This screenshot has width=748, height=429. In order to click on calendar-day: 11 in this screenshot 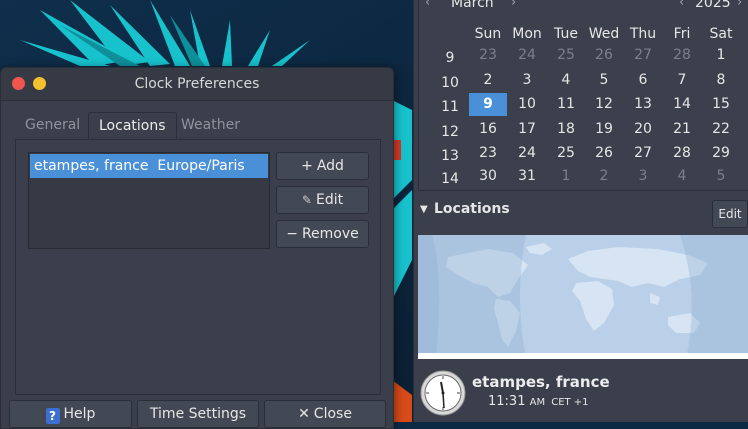, I will do `click(566, 104)`.